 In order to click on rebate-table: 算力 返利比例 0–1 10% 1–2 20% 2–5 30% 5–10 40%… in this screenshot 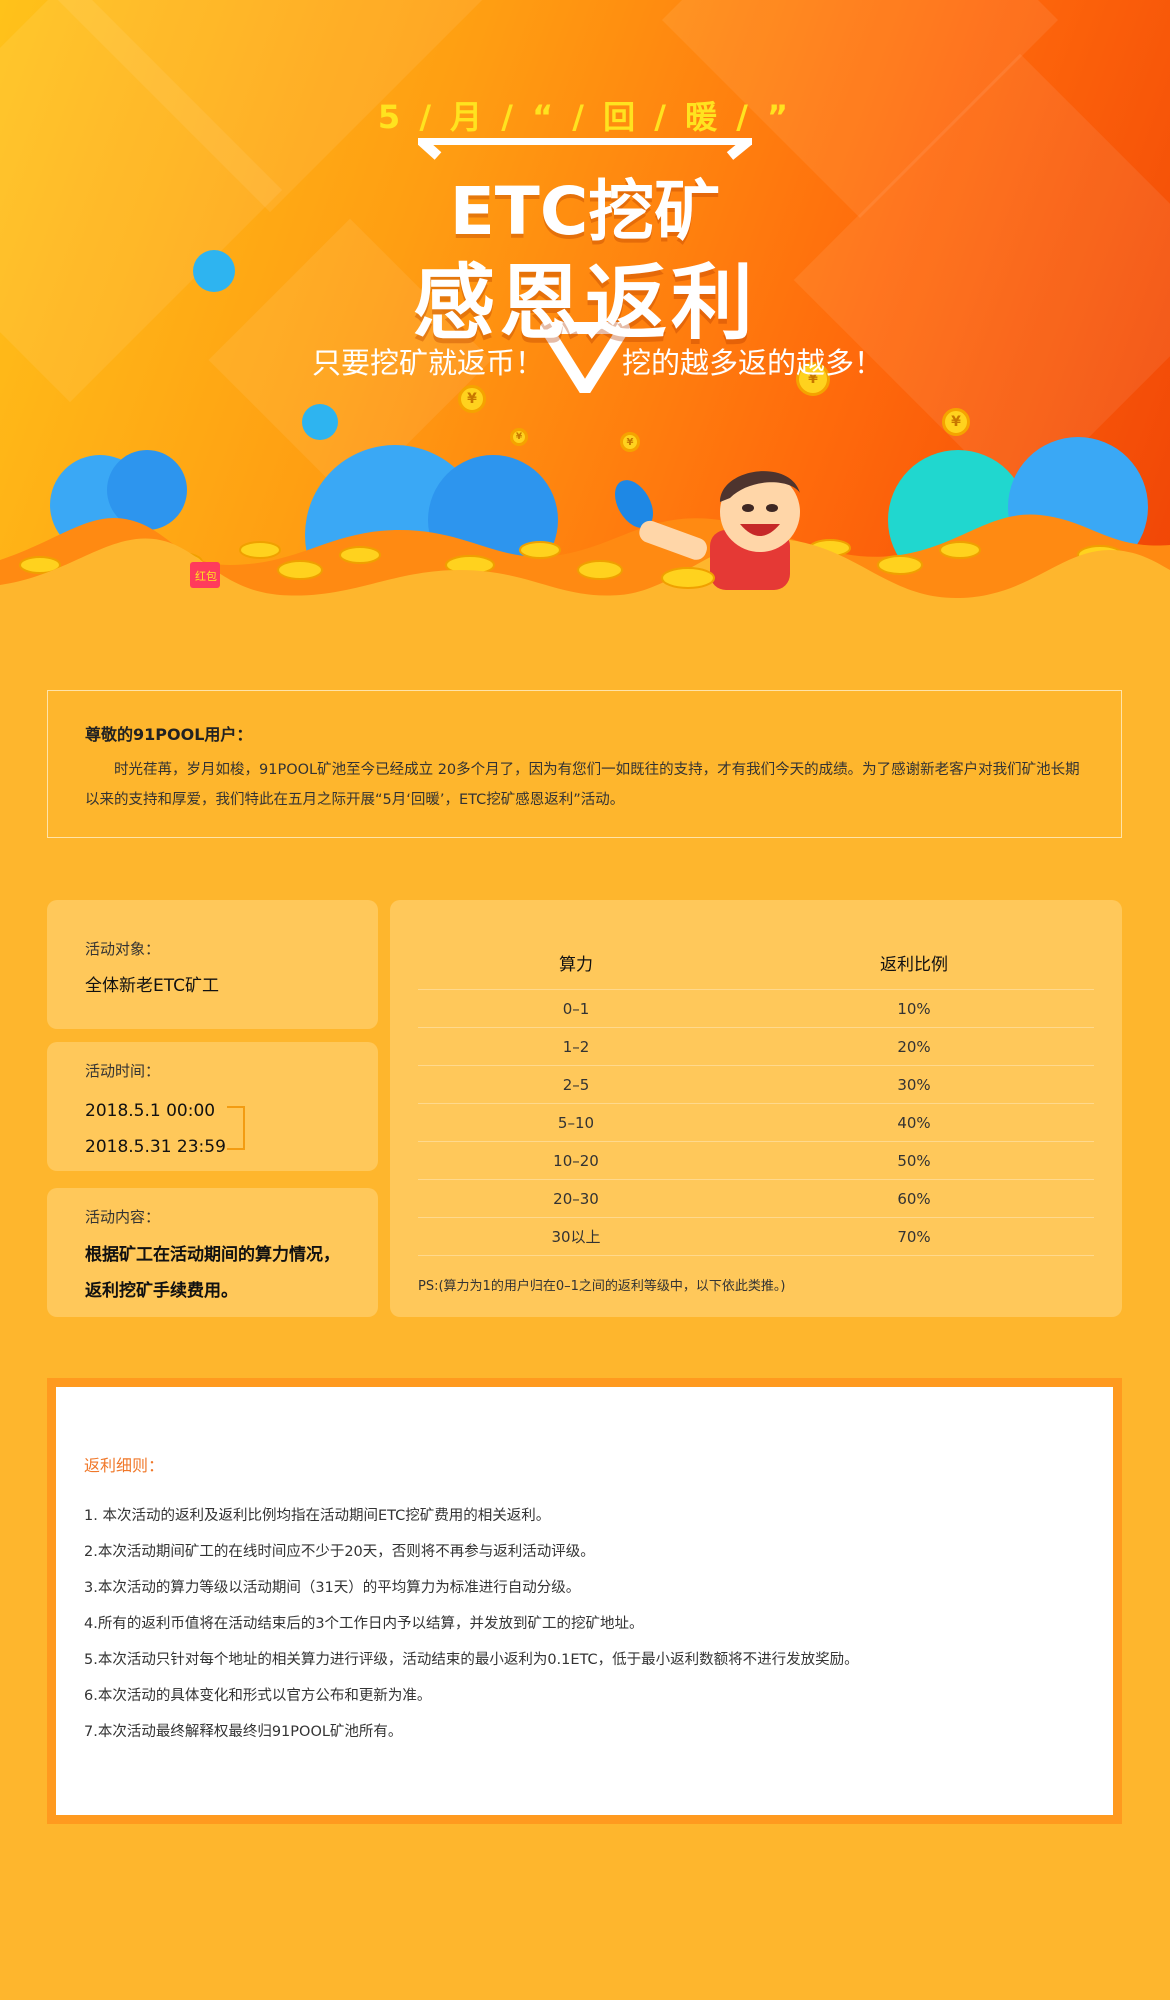, I will do `click(756, 1096)`.